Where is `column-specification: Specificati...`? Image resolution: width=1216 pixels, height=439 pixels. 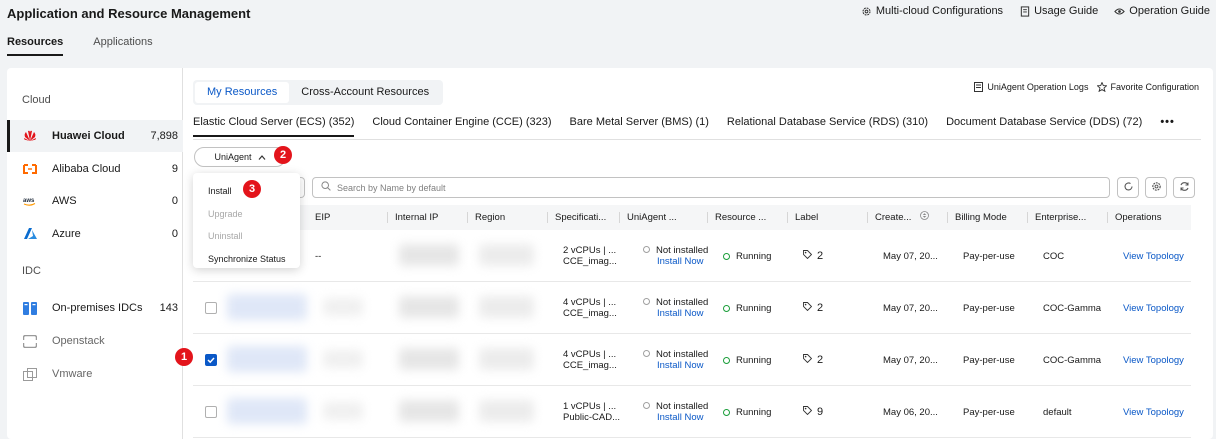
column-specification: Specificati... is located at coordinates (583, 217).